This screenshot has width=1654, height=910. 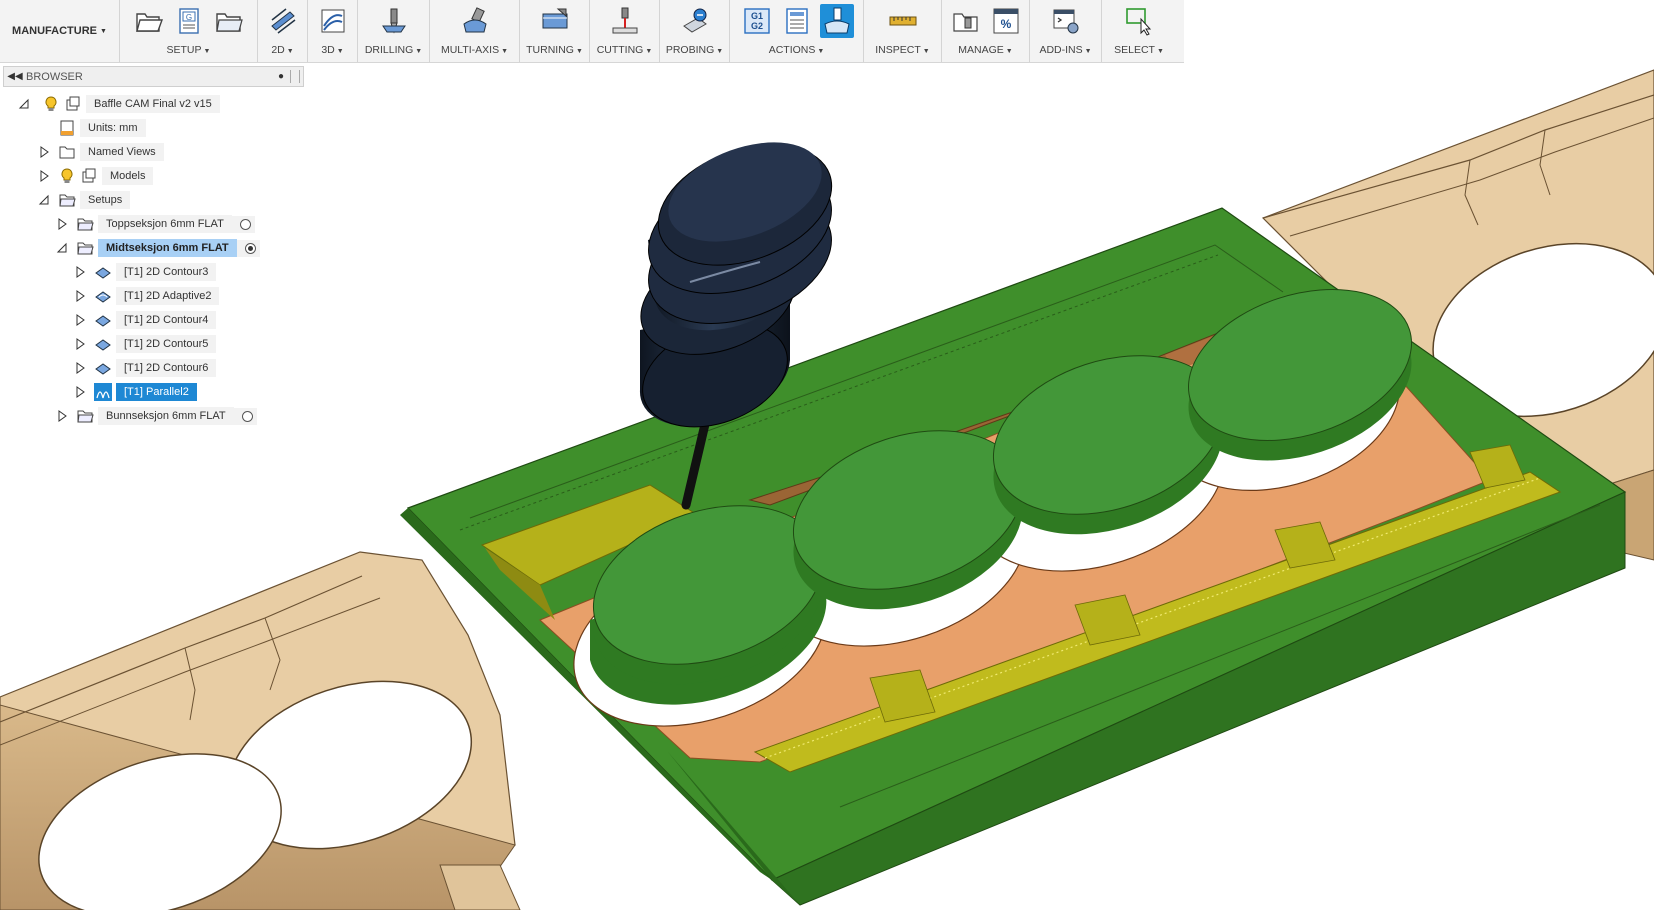 I want to click on cutting-menu: CUTTING ▼, so click(x=624, y=51).